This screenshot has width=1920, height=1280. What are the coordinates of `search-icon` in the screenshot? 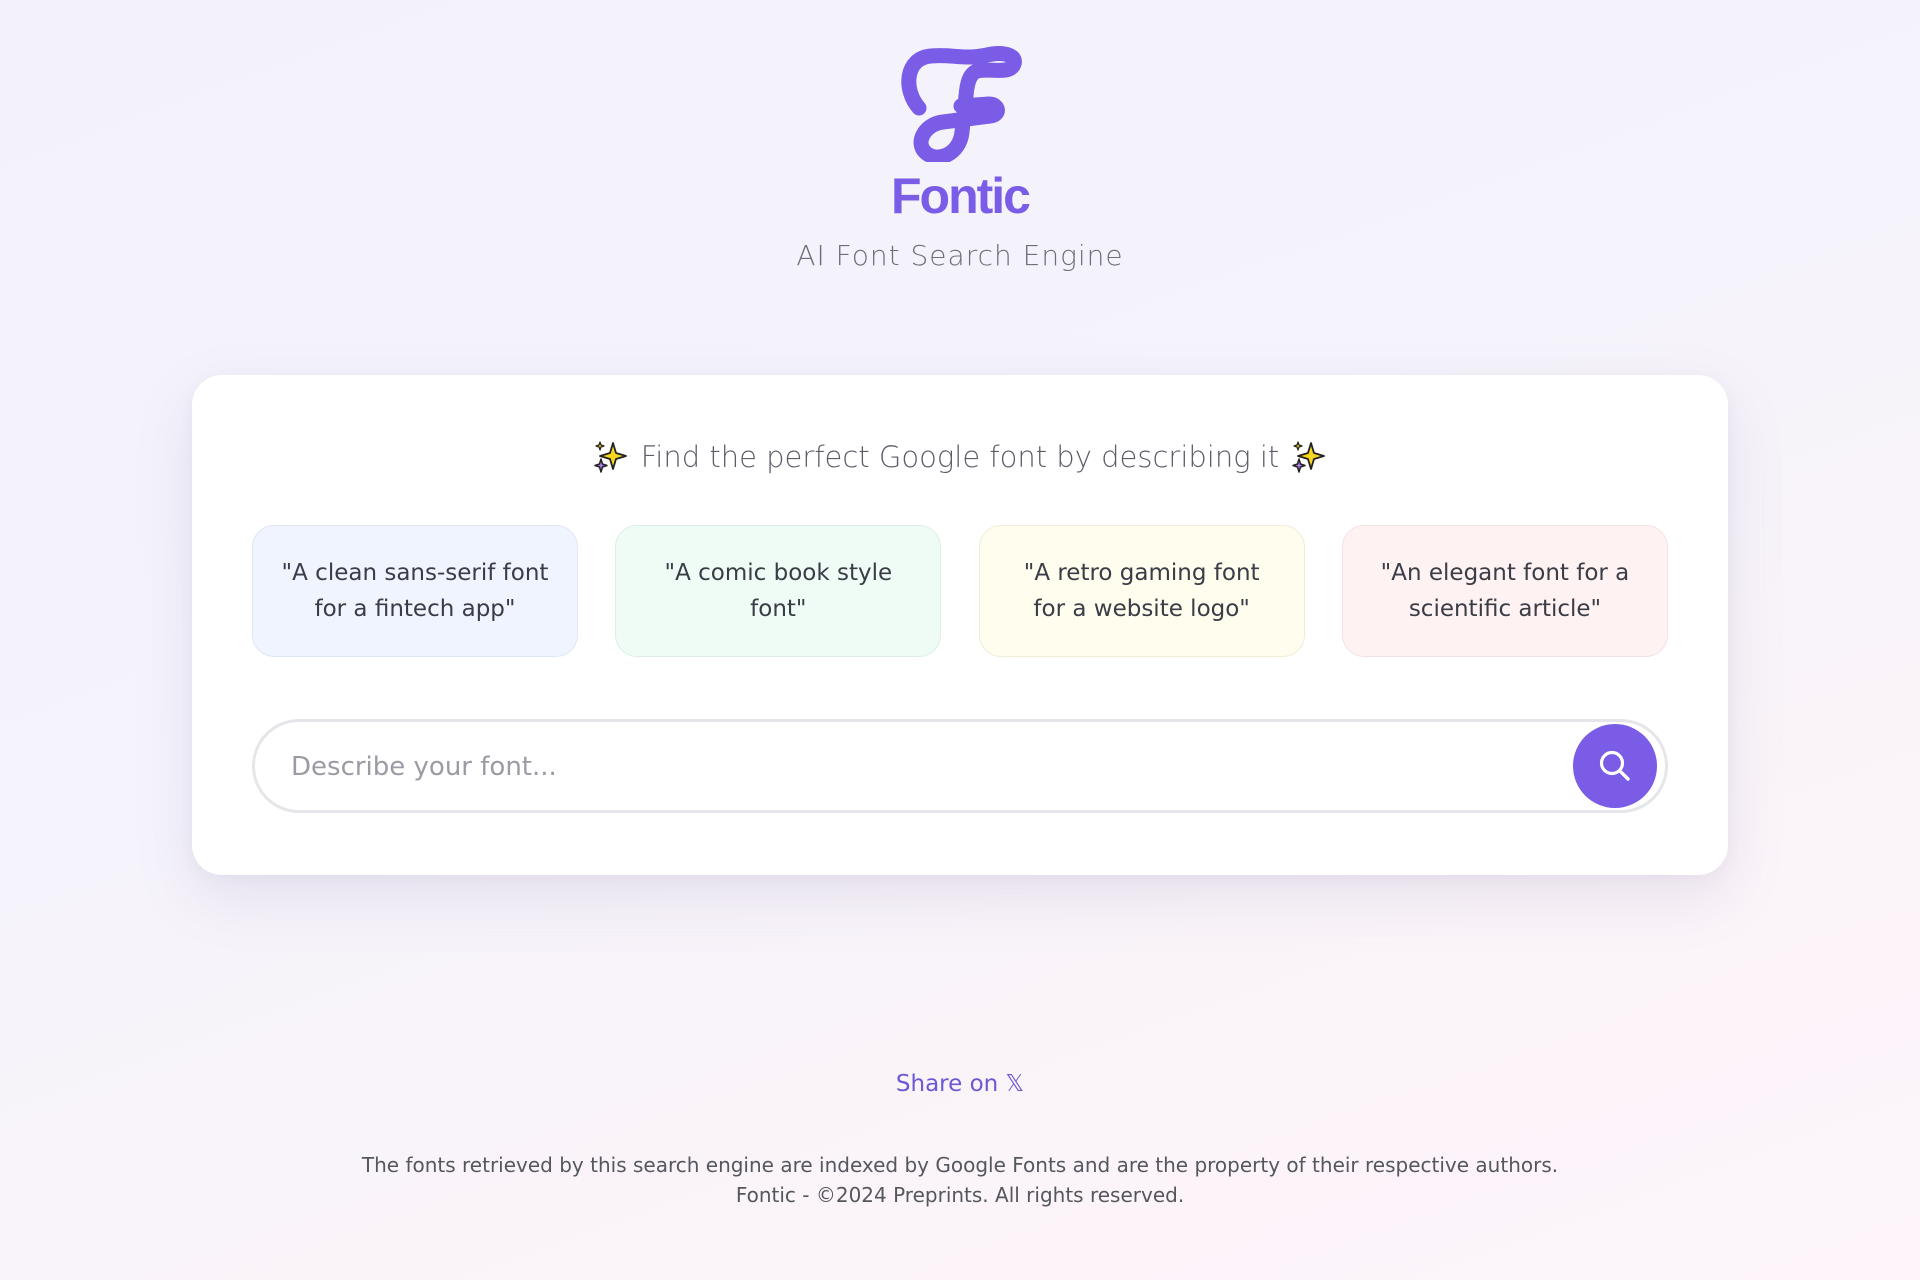 It's located at (1614, 765).